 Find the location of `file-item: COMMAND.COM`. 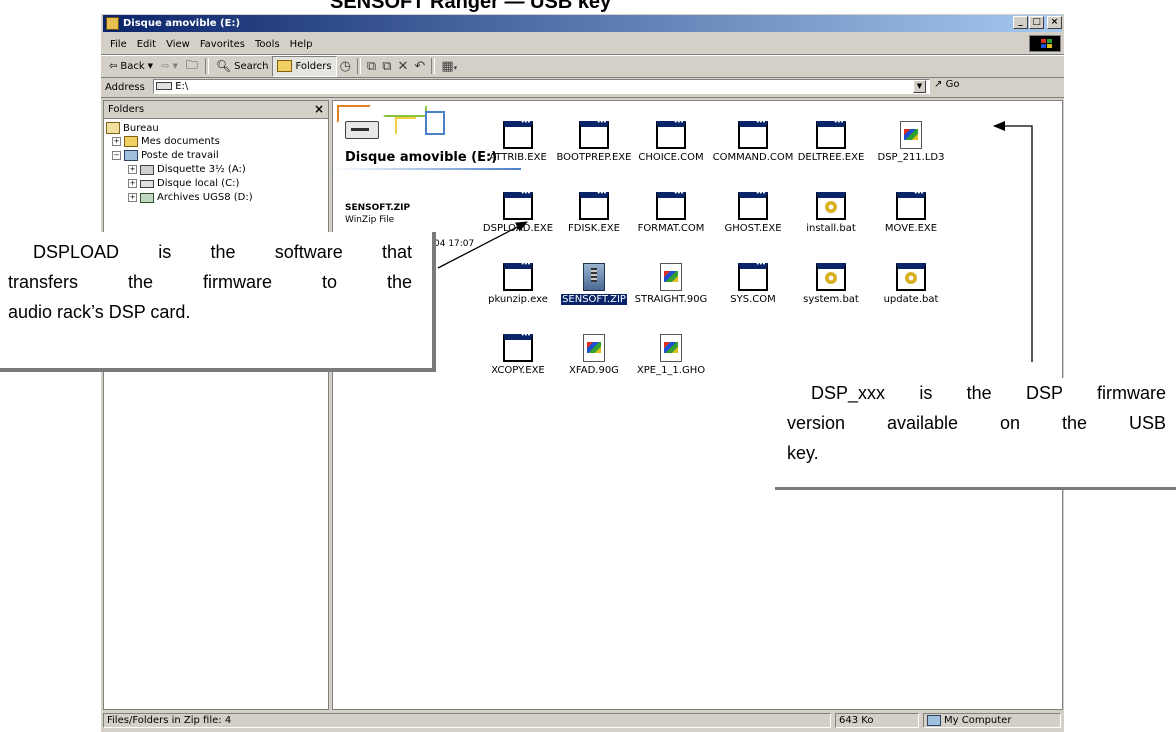

file-item: COMMAND.COM is located at coordinates (753, 140).